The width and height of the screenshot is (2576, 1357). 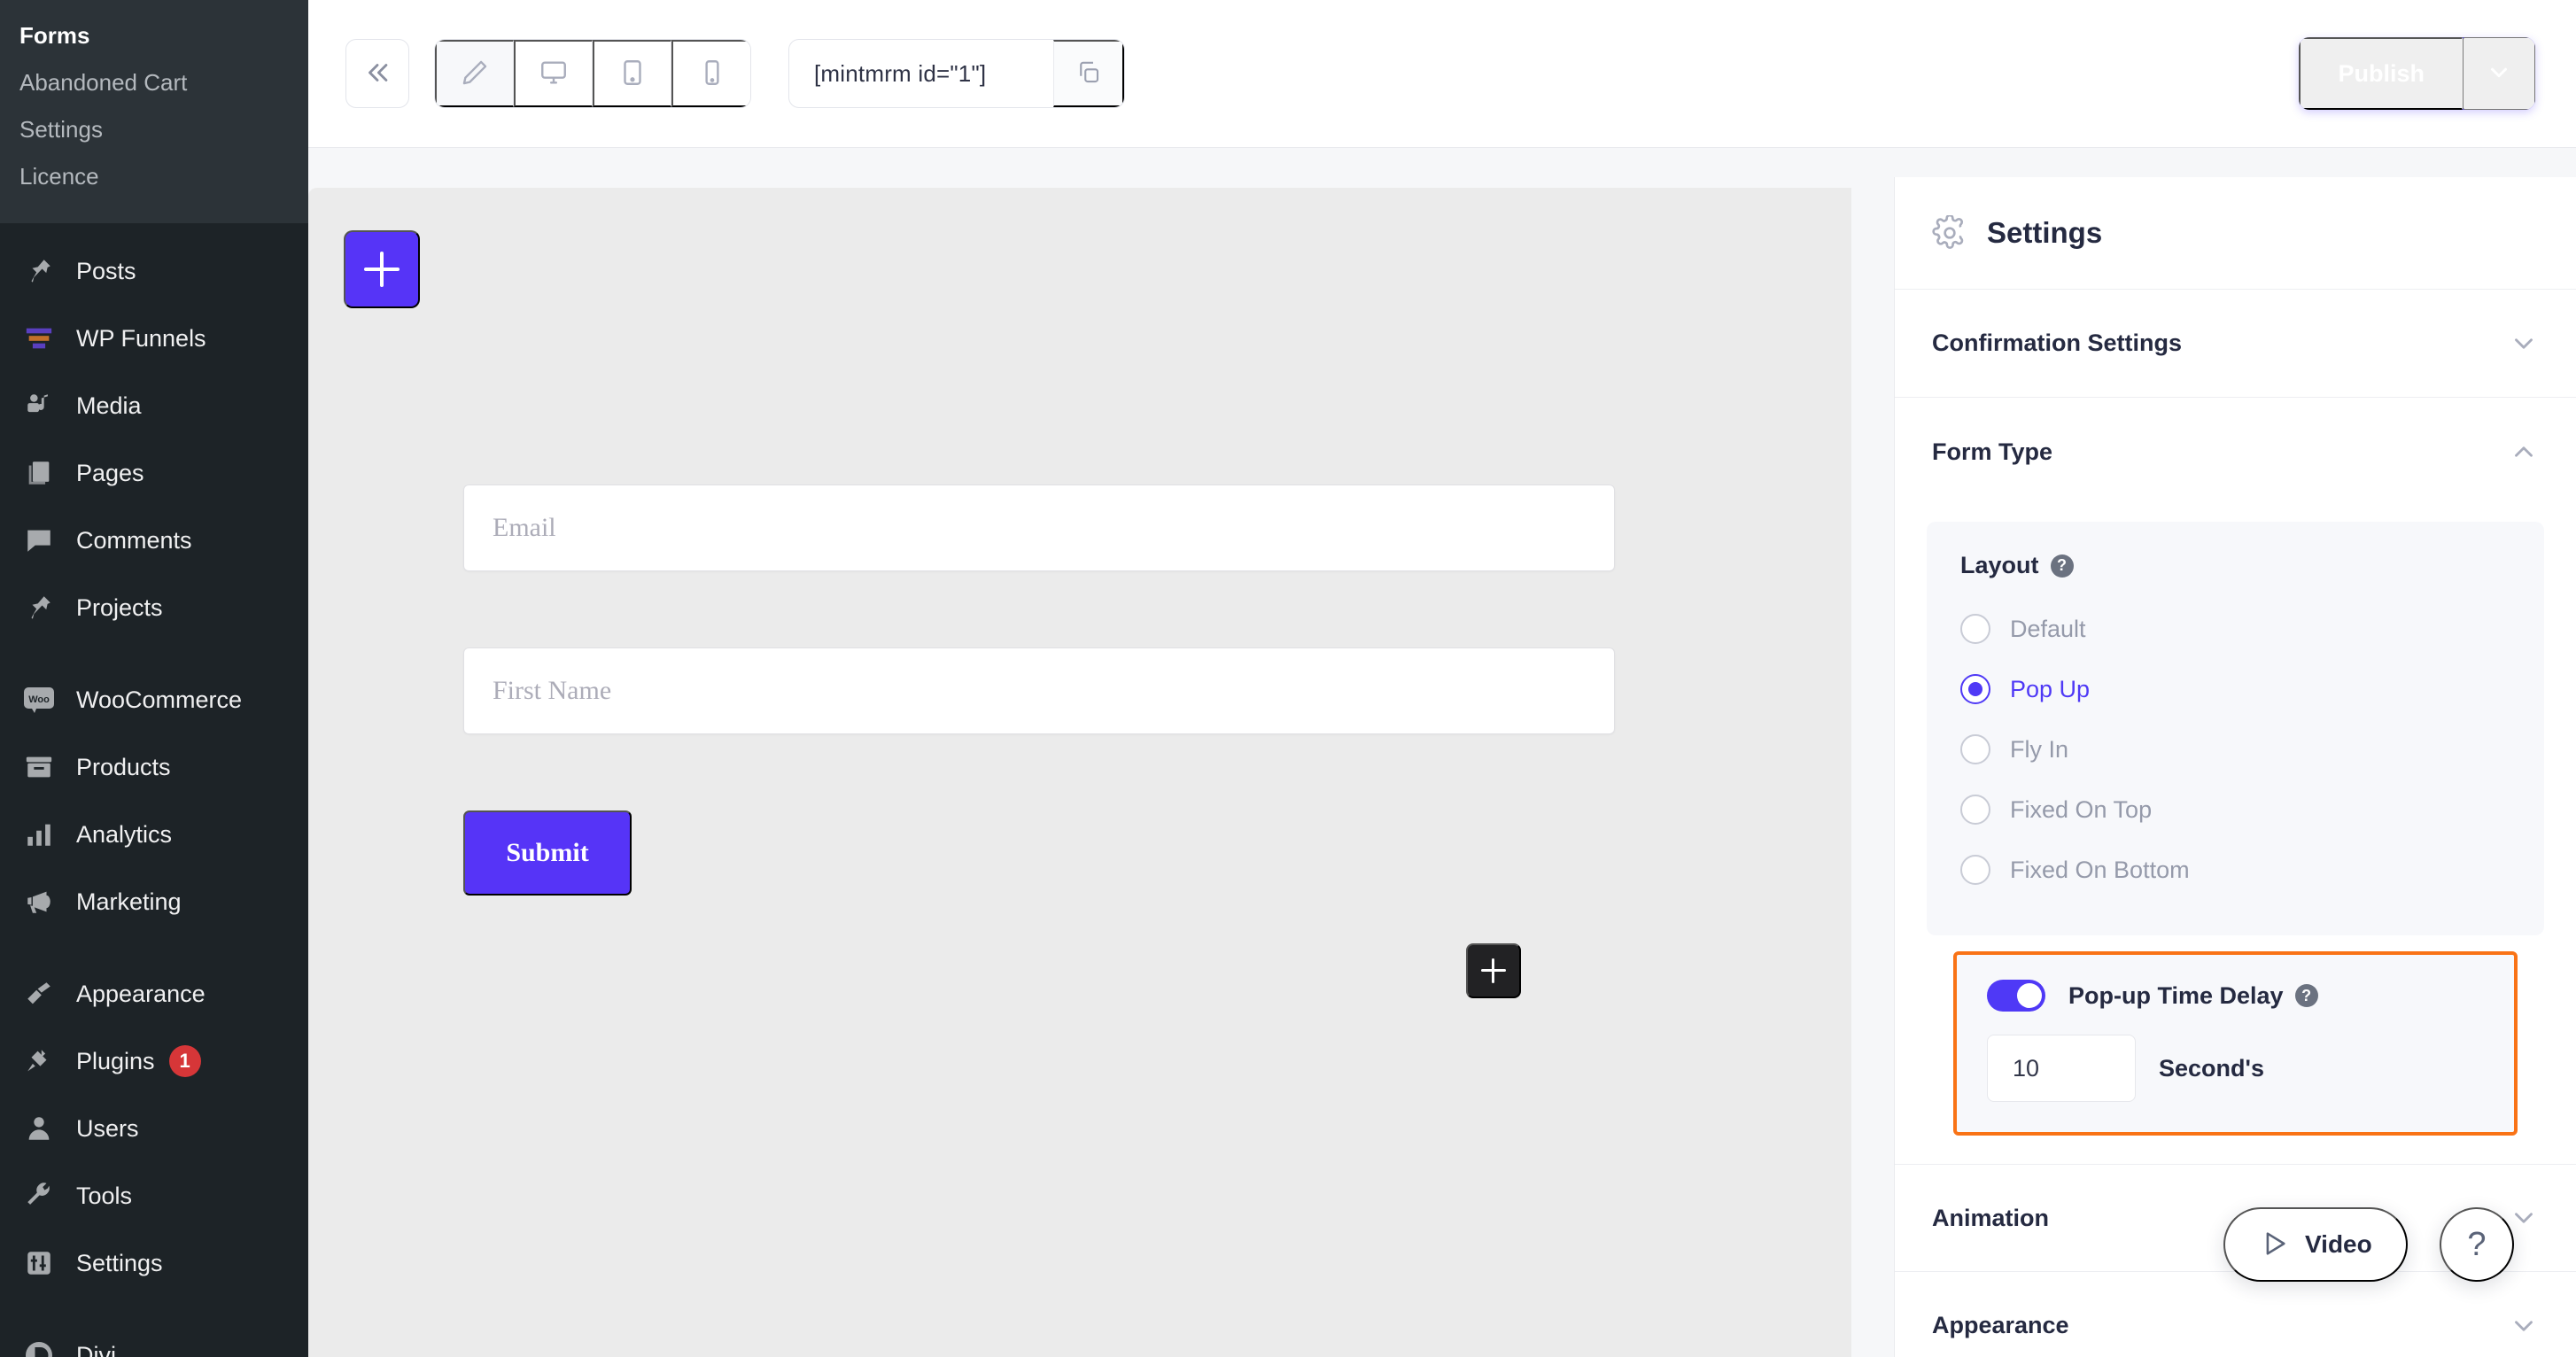 I want to click on sidebar-item-label: WooCommerce, so click(x=159, y=699).